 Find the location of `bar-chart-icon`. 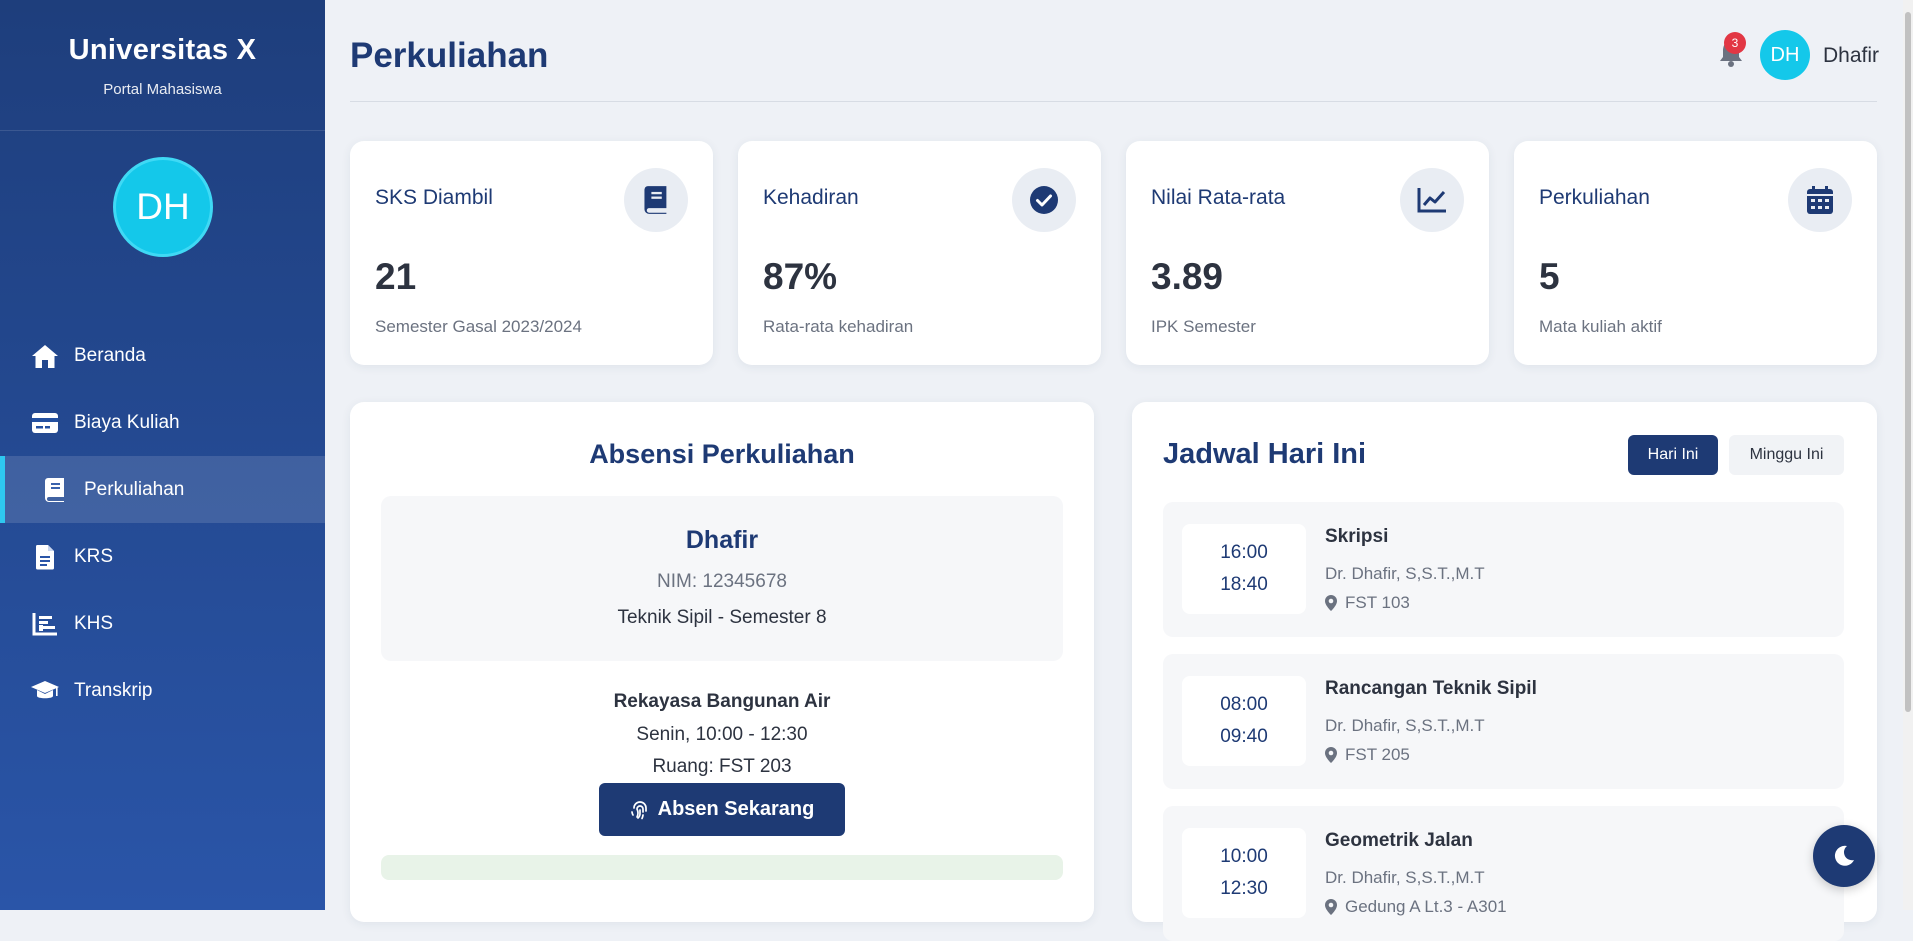

bar-chart-icon is located at coordinates (45, 624).